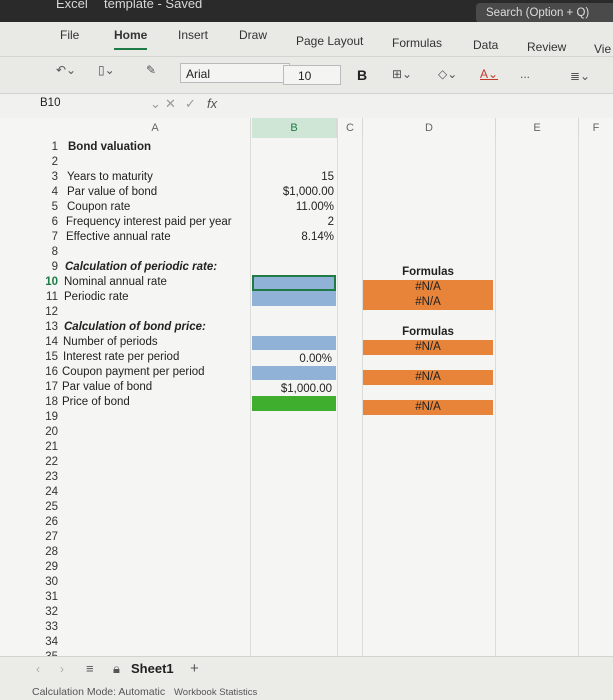 Image resolution: width=613 pixels, height=700 pixels. What do you see at coordinates (596, 128) in the screenshot?
I see `column-header-f: F` at bounding box center [596, 128].